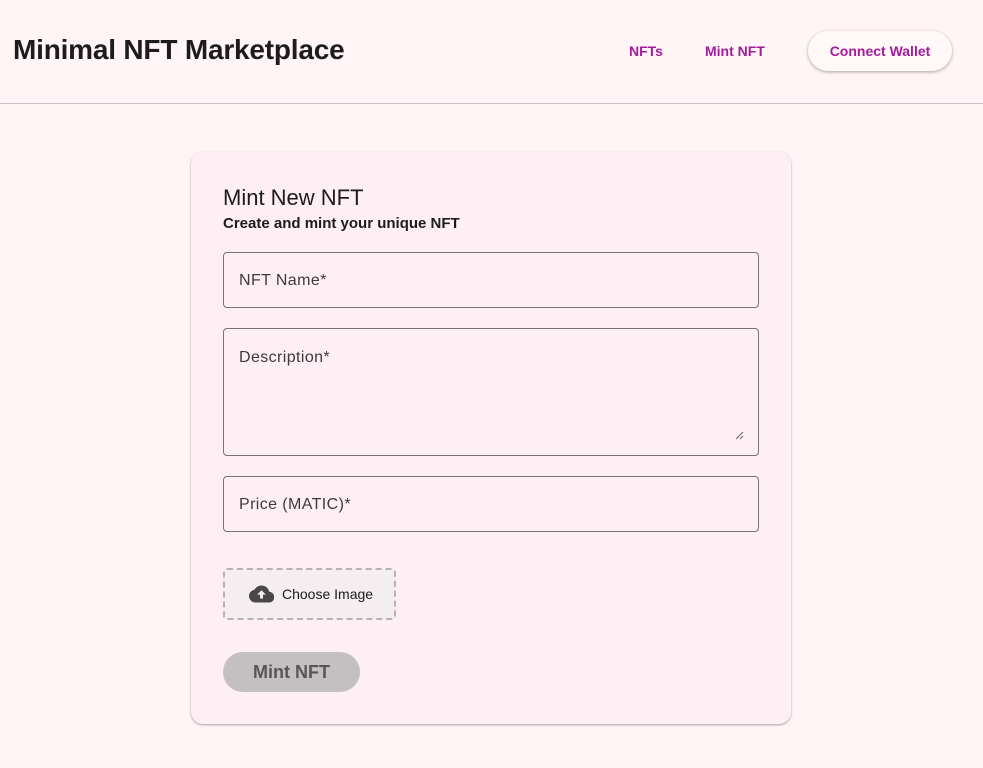 The width and height of the screenshot is (983, 768). I want to click on card-subtitle: Create and mint your unique NFT, so click(341, 223).